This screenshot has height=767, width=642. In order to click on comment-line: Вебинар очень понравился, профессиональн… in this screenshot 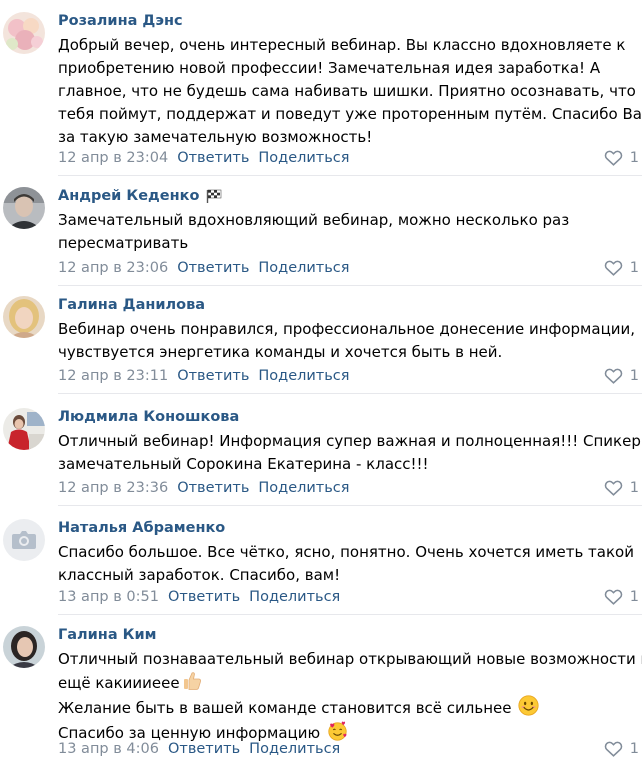, I will do `click(347, 329)`.